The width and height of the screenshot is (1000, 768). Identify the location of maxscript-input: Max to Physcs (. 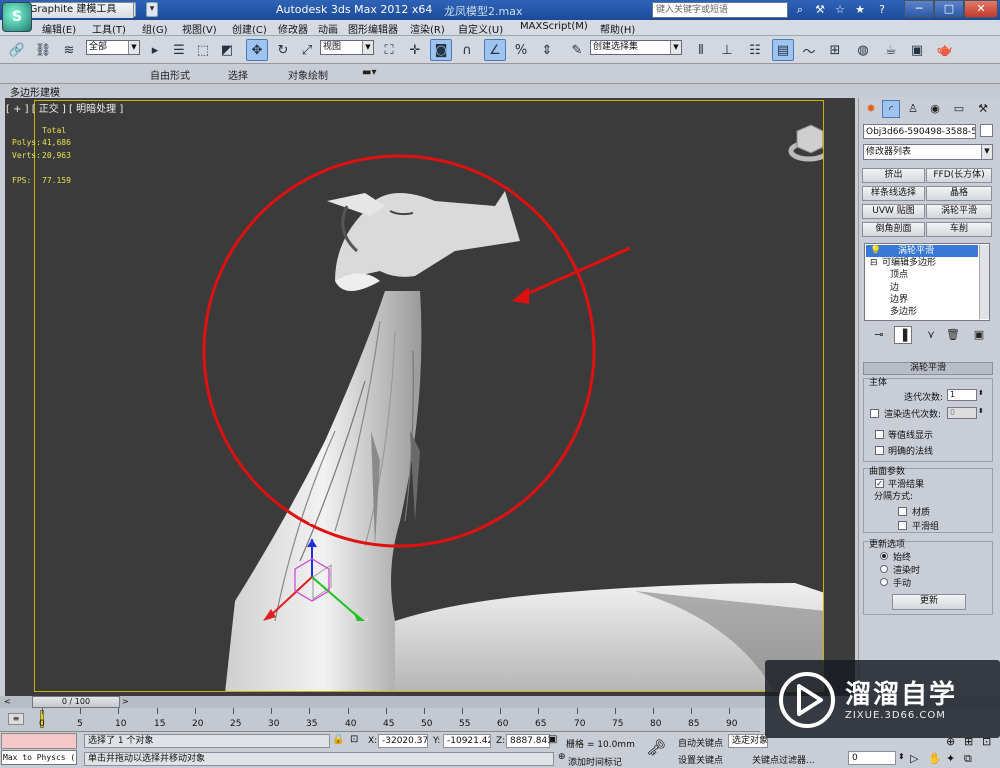
(39, 757).